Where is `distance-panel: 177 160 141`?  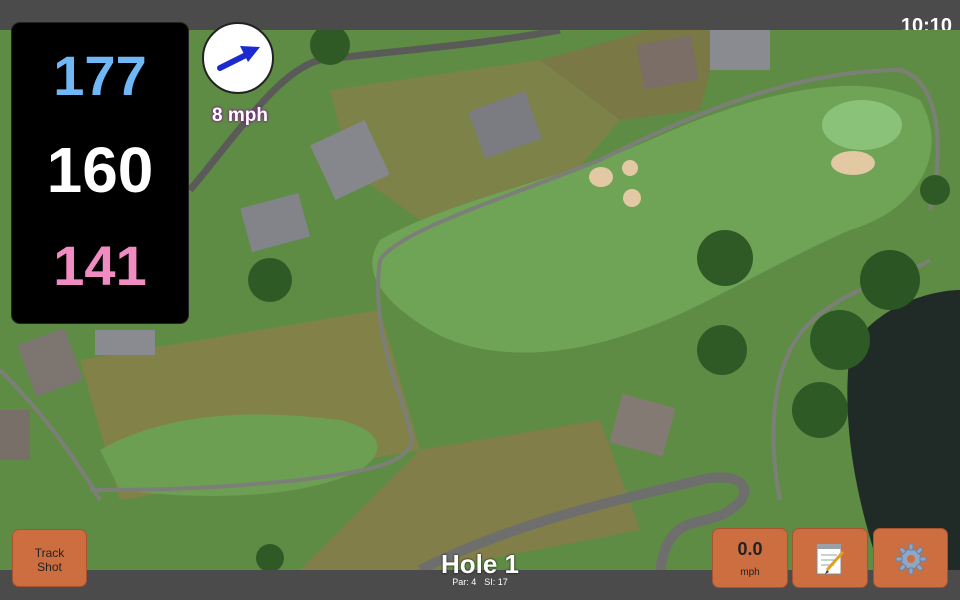 distance-panel: 177 160 141 is located at coordinates (100, 173).